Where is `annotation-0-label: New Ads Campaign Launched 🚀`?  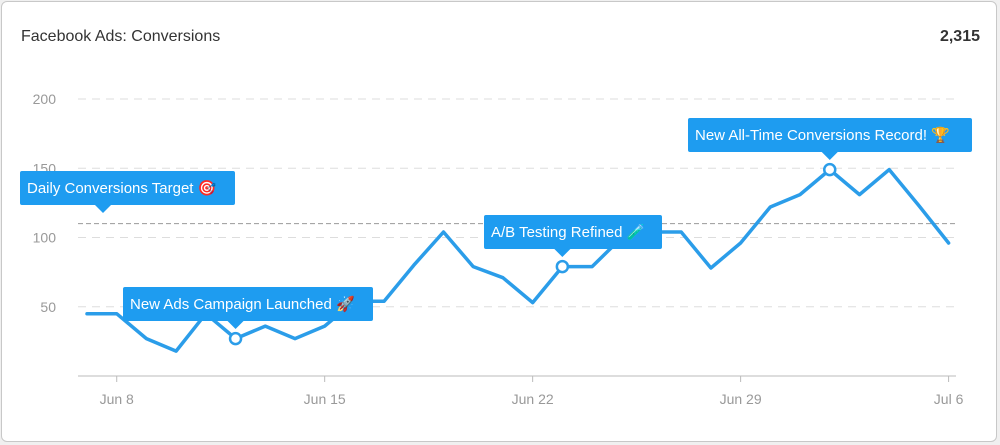
annotation-0-label: New Ads Campaign Launched 🚀 is located at coordinates (242, 304).